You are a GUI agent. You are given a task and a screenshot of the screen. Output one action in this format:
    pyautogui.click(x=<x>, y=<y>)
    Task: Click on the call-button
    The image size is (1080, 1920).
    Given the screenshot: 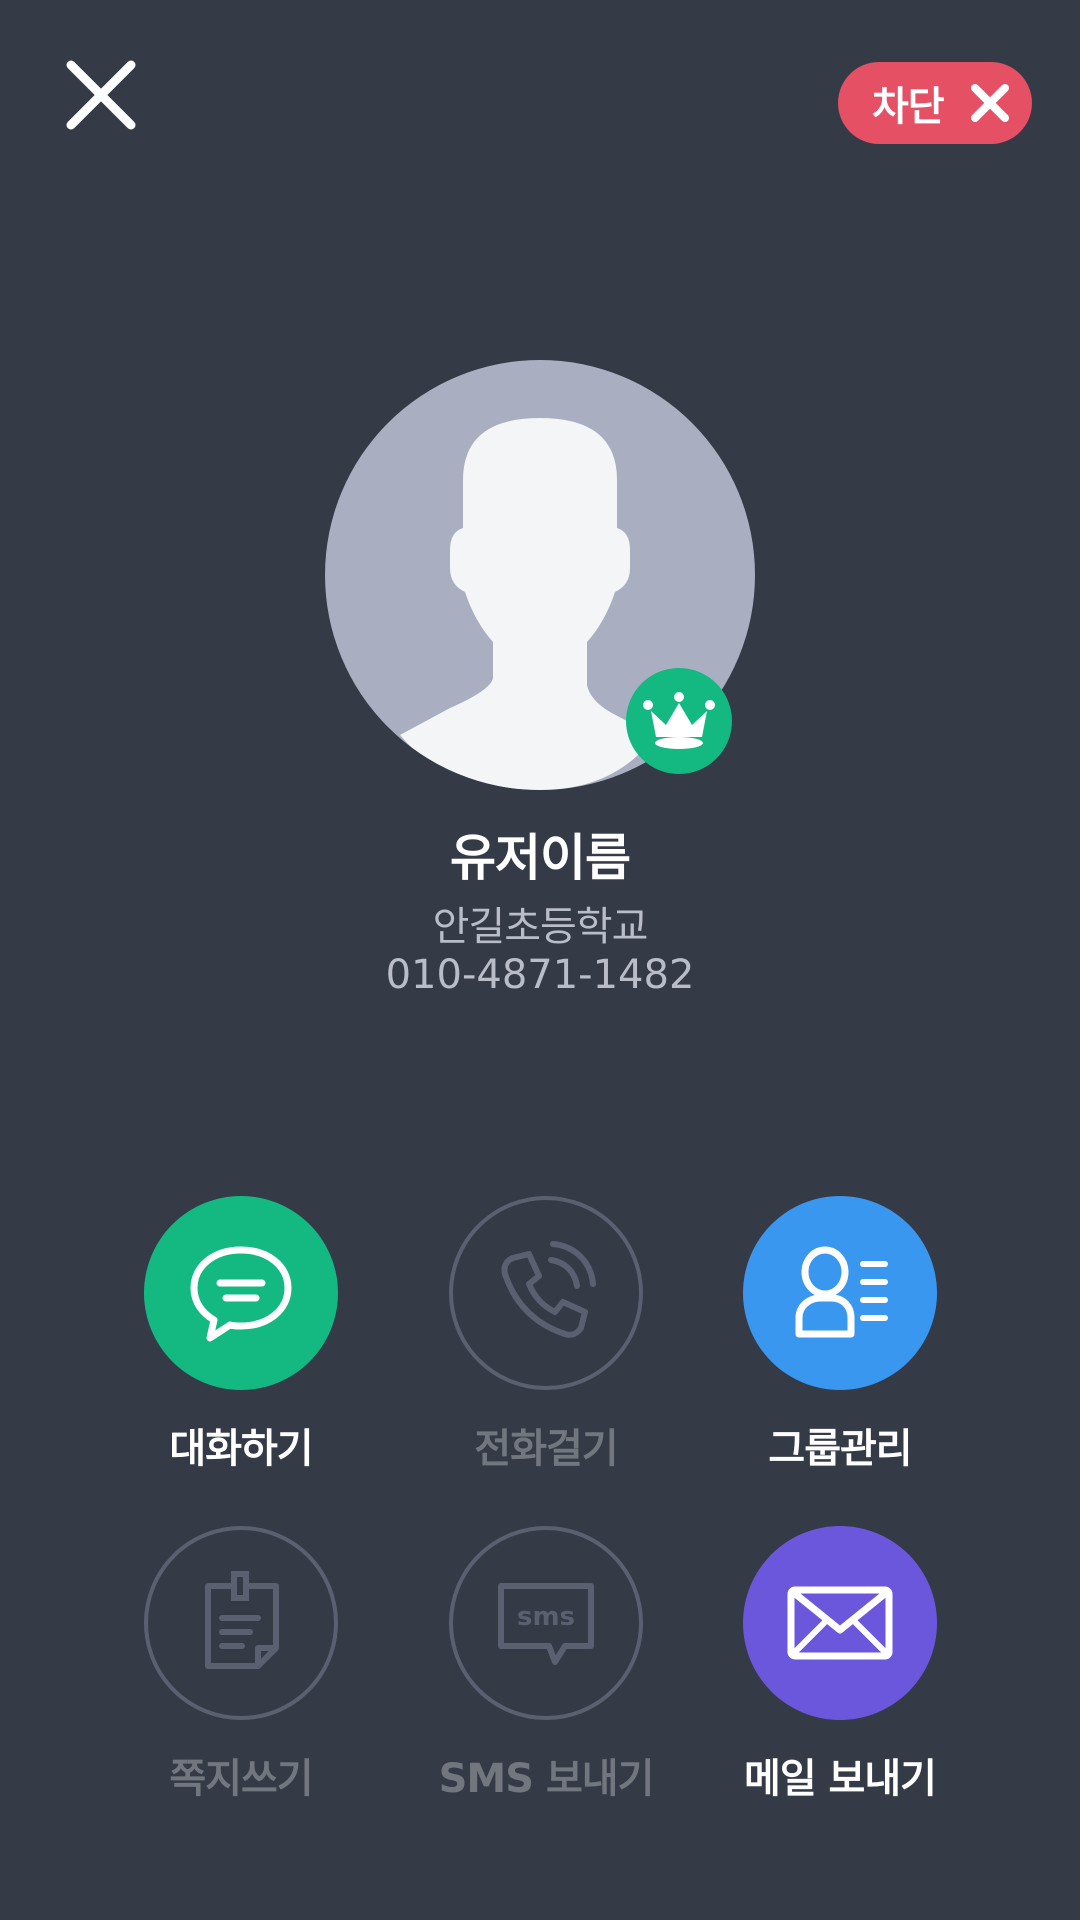 What is the action you would take?
    pyautogui.click(x=546, y=1293)
    